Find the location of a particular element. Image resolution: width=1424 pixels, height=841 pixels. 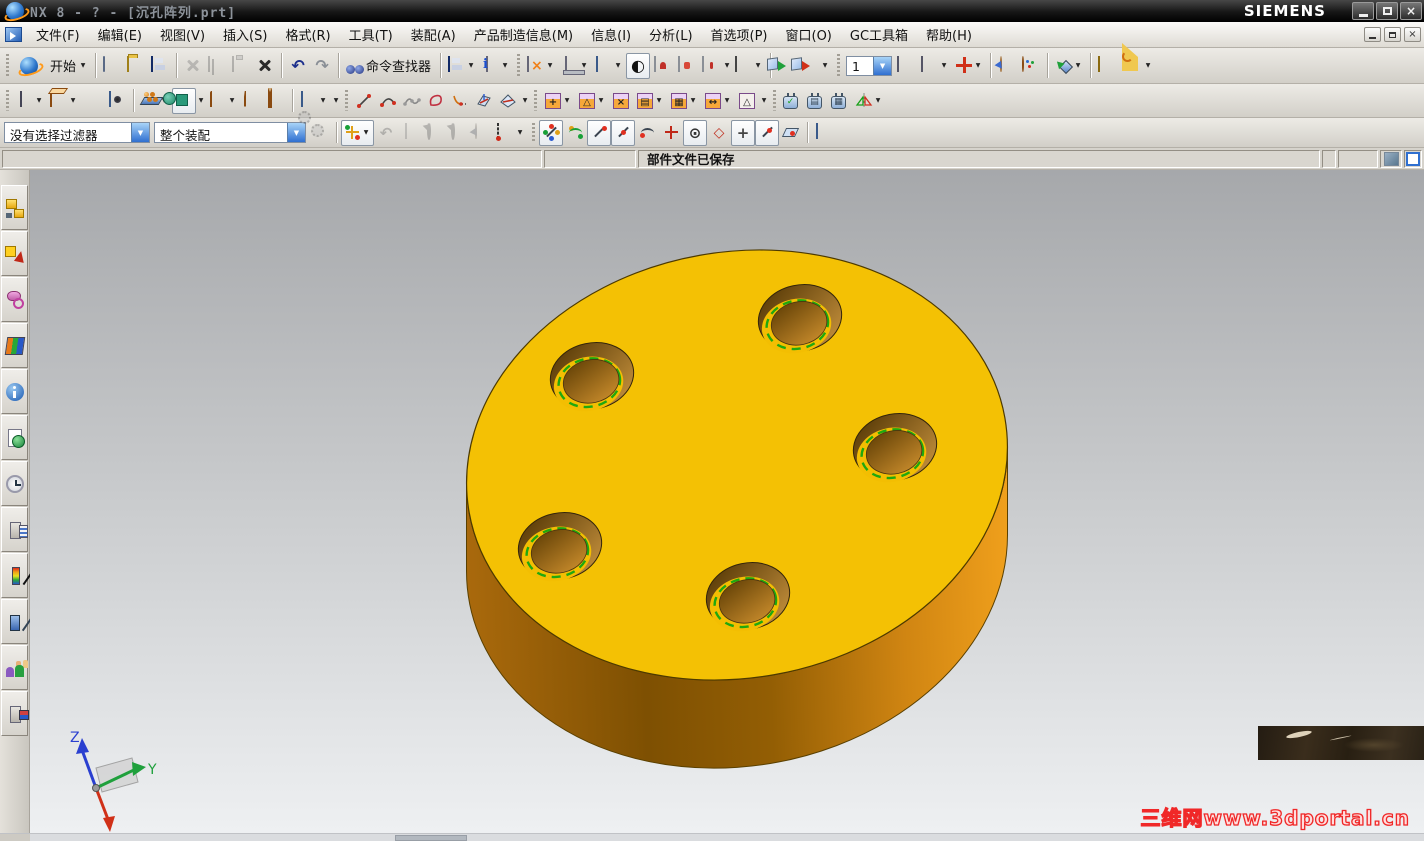

mirror-feature-button: ▼ is located at coordinates (869, 101).